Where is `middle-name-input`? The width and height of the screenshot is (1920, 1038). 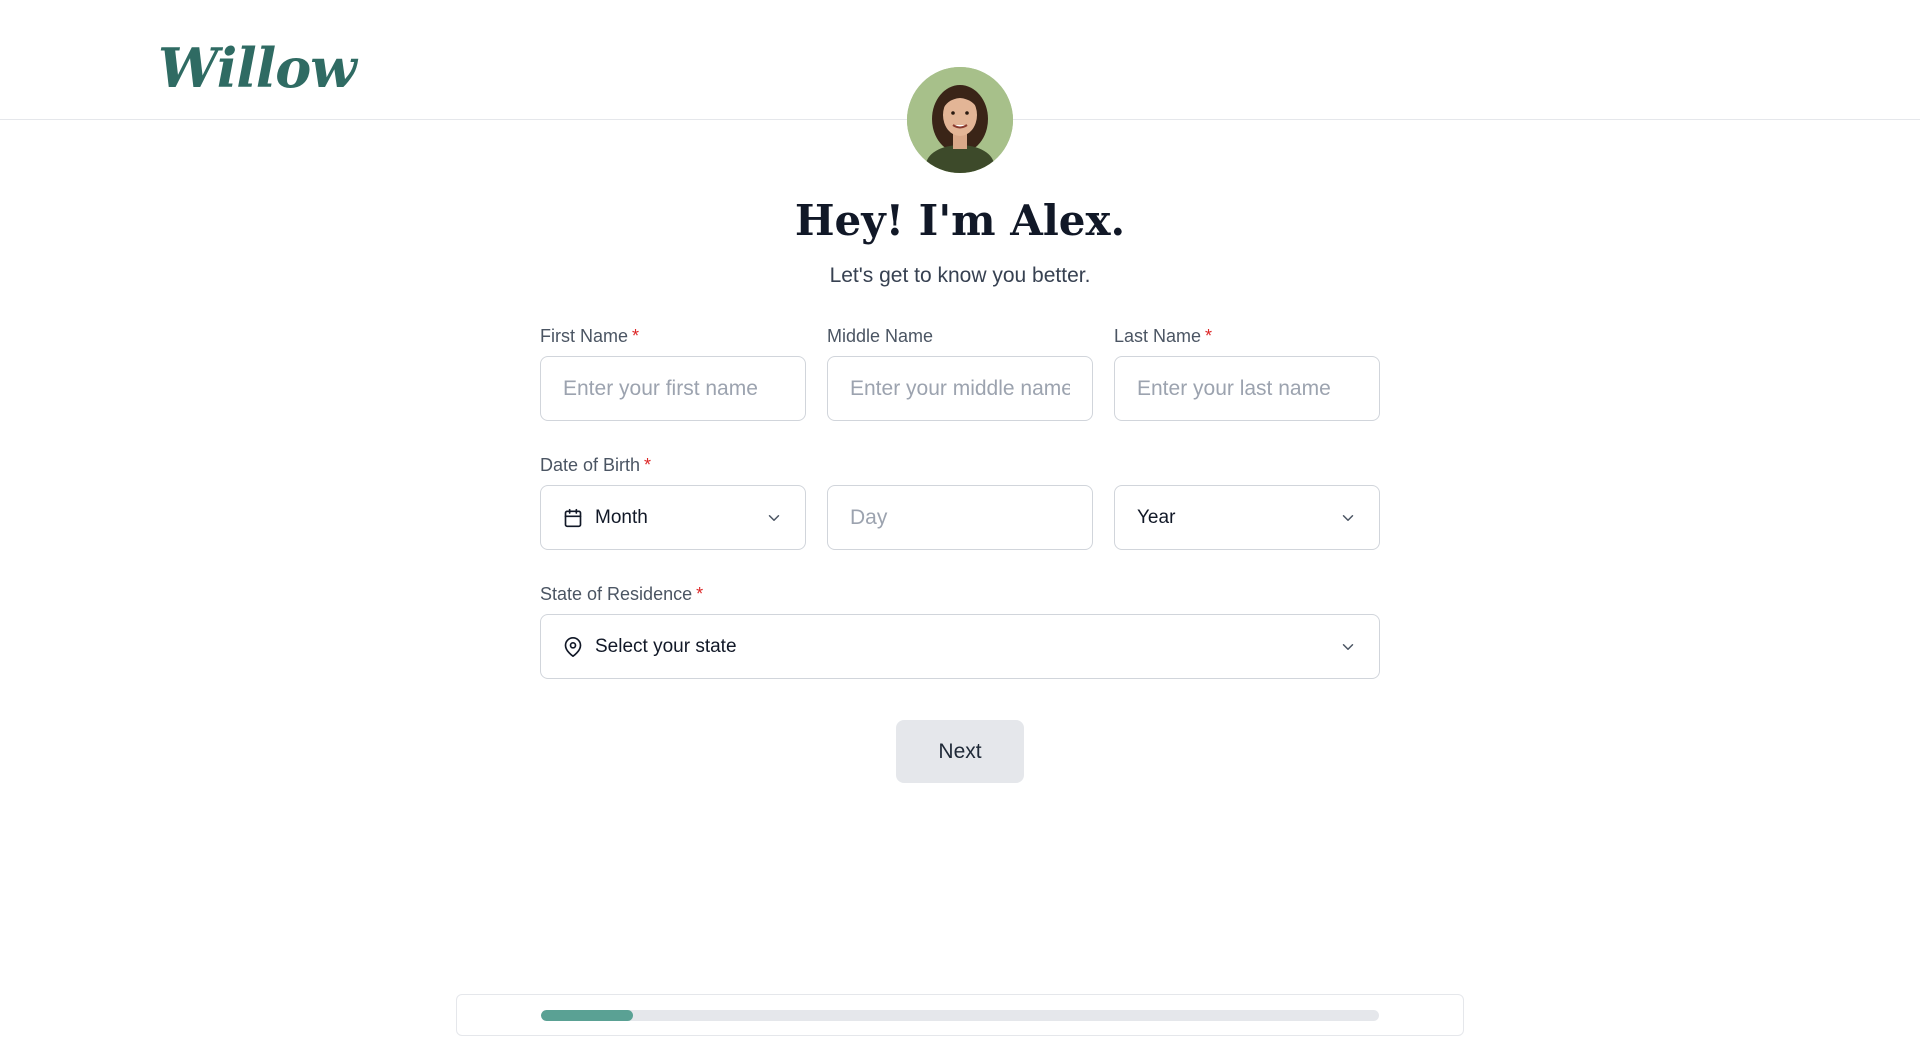
middle-name-input is located at coordinates (960, 388).